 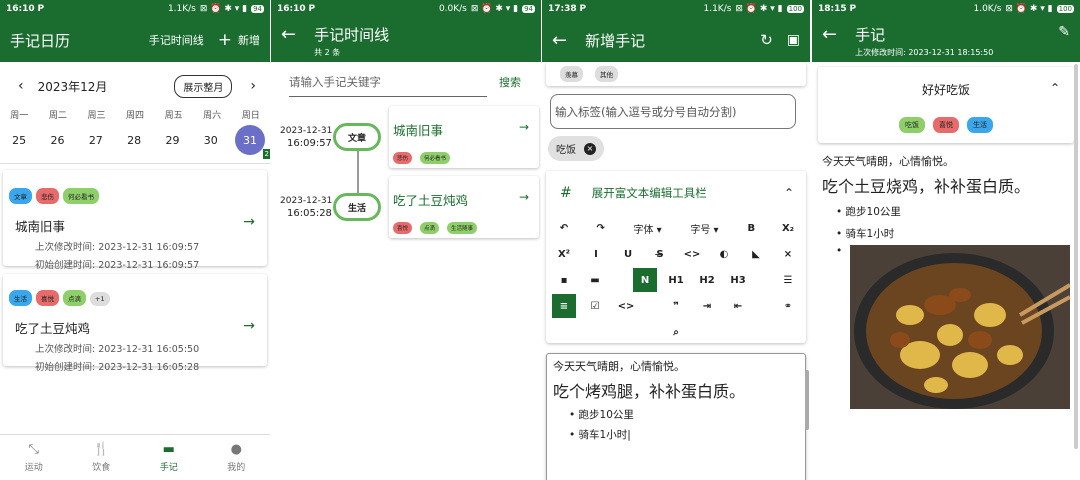 What do you see at coordinates (738, 280) in the screenshot?
I see `h3-button: H3` at bounding box center [738, 280].